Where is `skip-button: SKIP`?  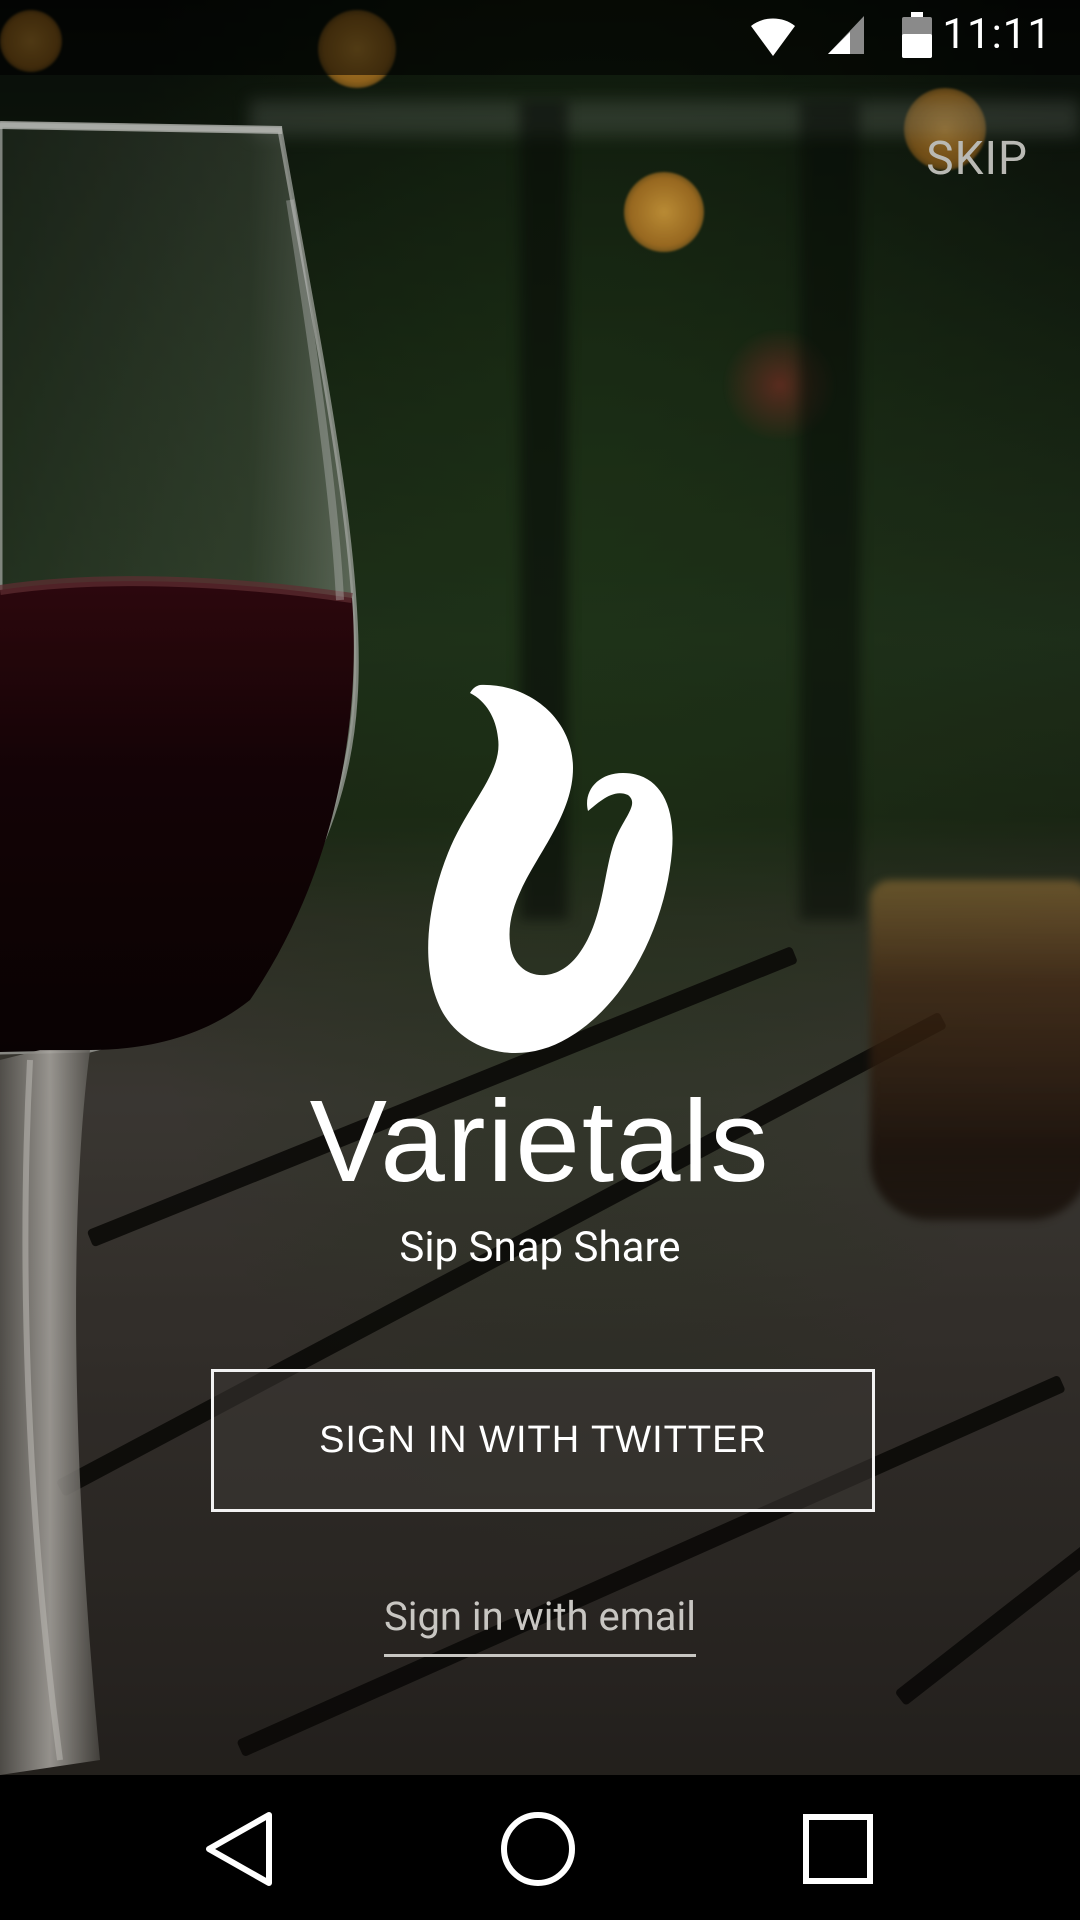
skip-button: SKIP is located at coordinates (977, 159).